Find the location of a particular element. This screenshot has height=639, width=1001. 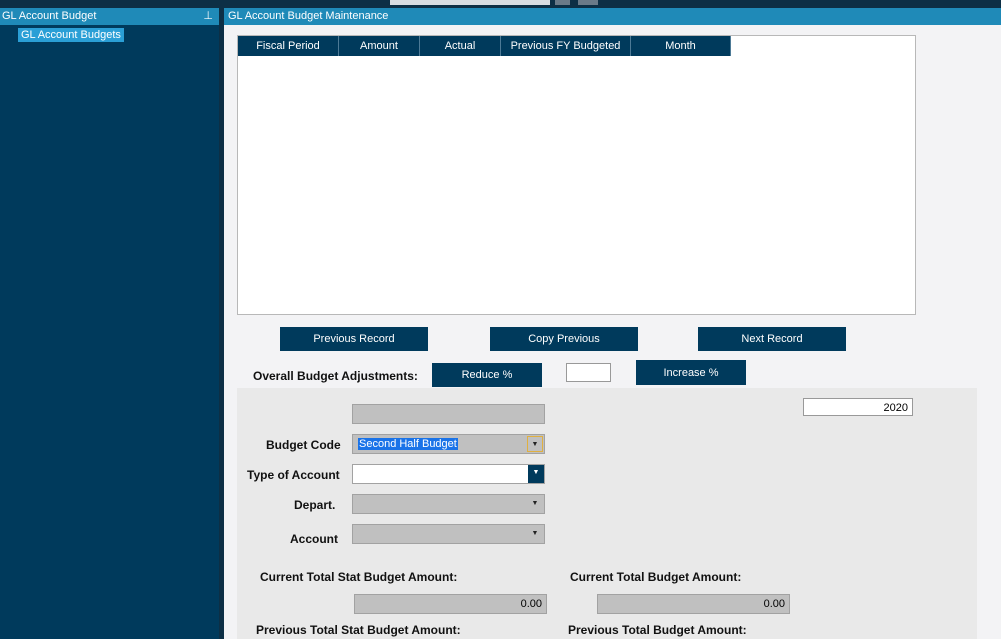

column-fiscal-period: Fiscal Period is located at coordinates (288, 46).